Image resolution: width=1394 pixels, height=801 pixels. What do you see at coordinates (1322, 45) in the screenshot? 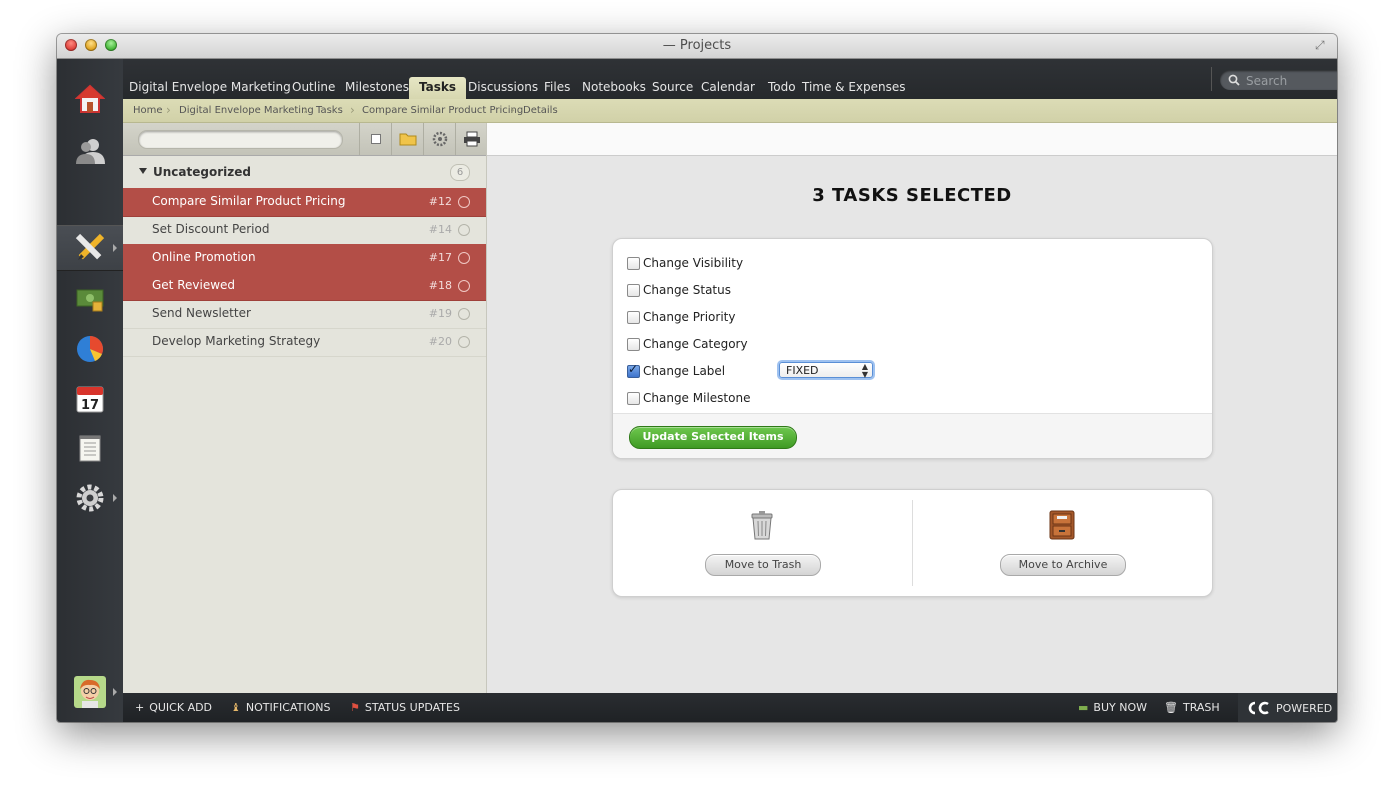
I see `fullscreen-icon: ⤢` at bounding box center [1322, 45].